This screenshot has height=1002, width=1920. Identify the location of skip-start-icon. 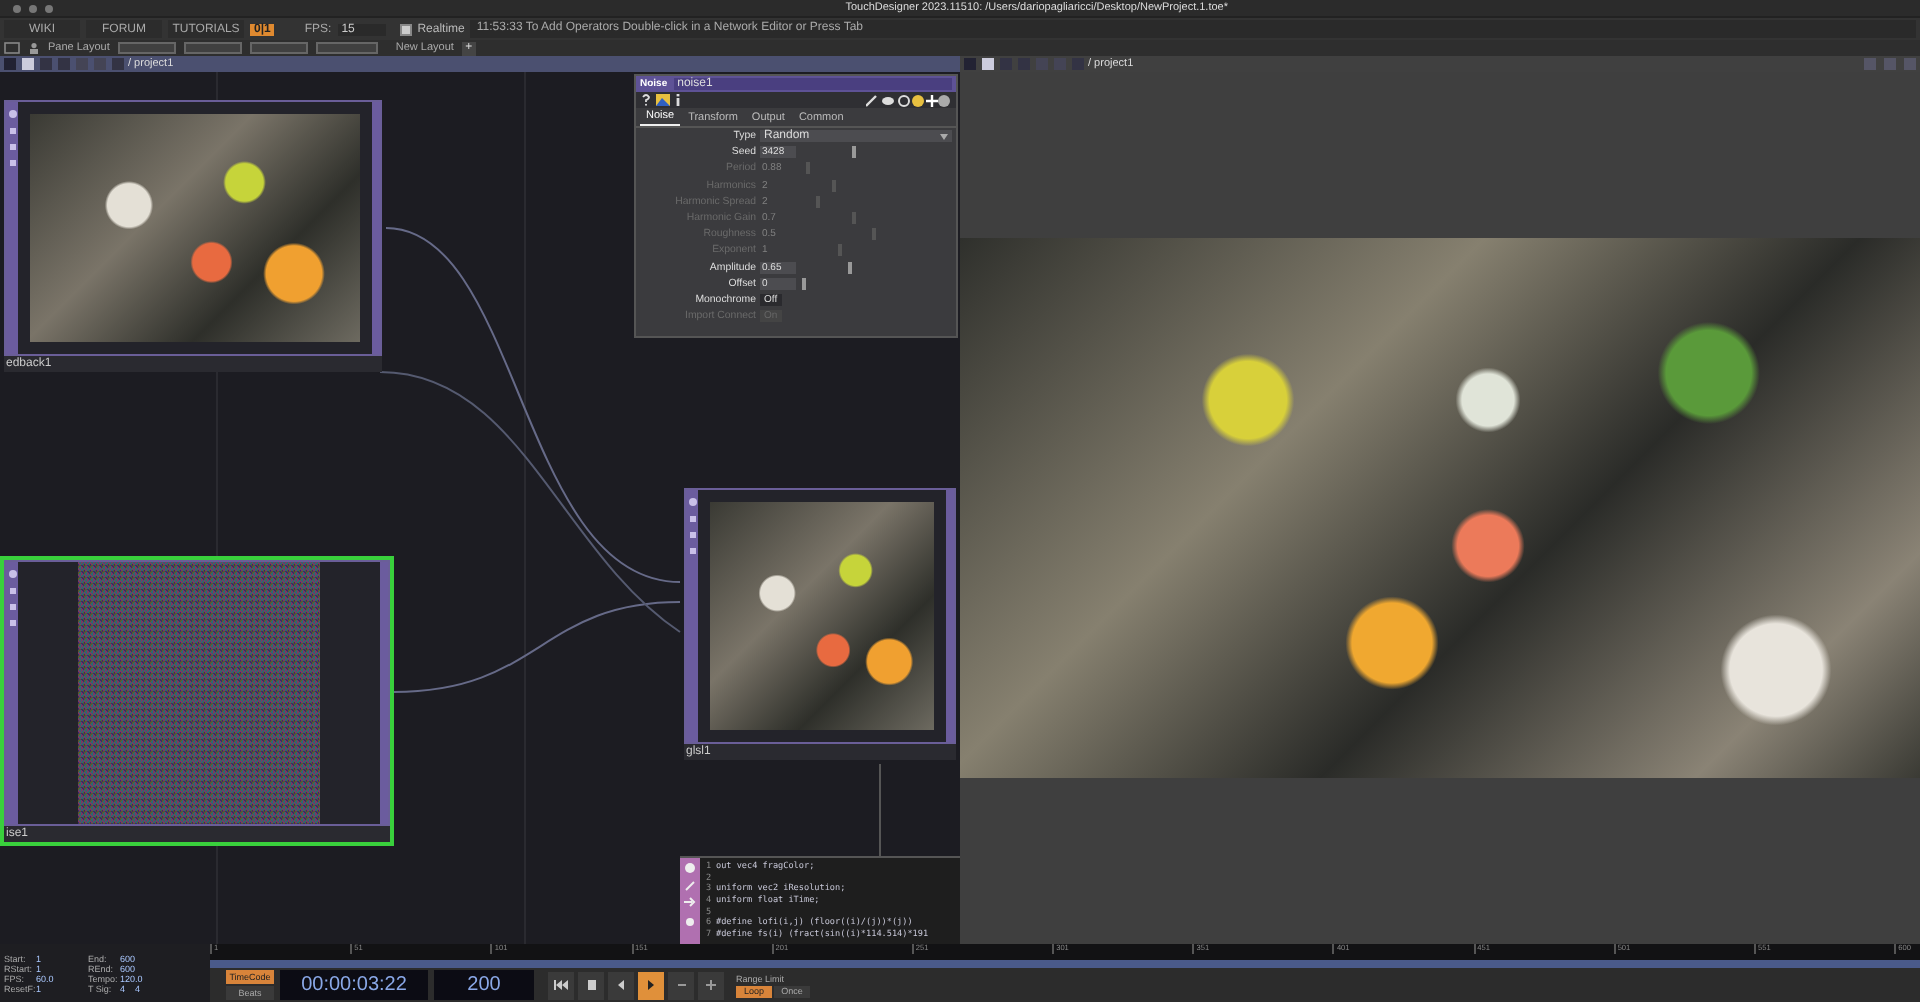
(561, 985).